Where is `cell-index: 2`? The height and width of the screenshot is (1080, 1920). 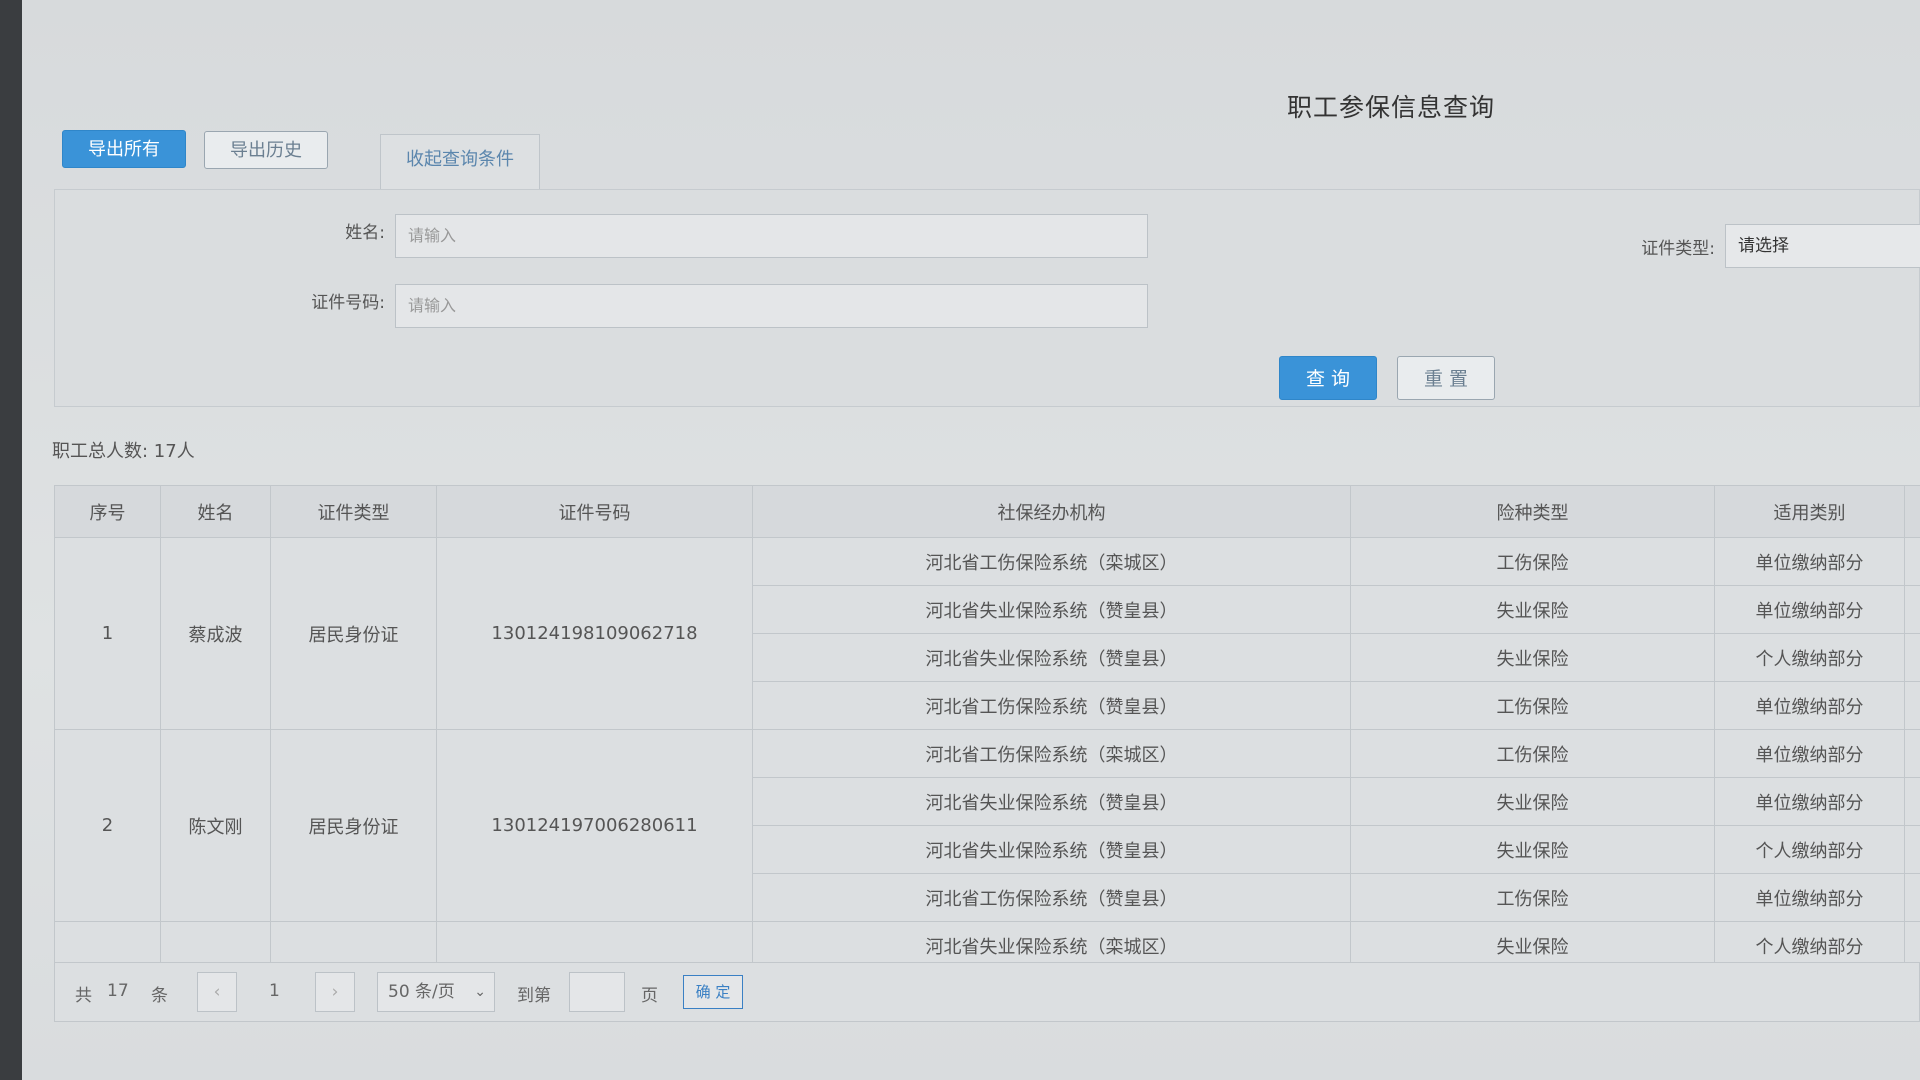
cell-index: 2 is located at coordinates (107, 825).